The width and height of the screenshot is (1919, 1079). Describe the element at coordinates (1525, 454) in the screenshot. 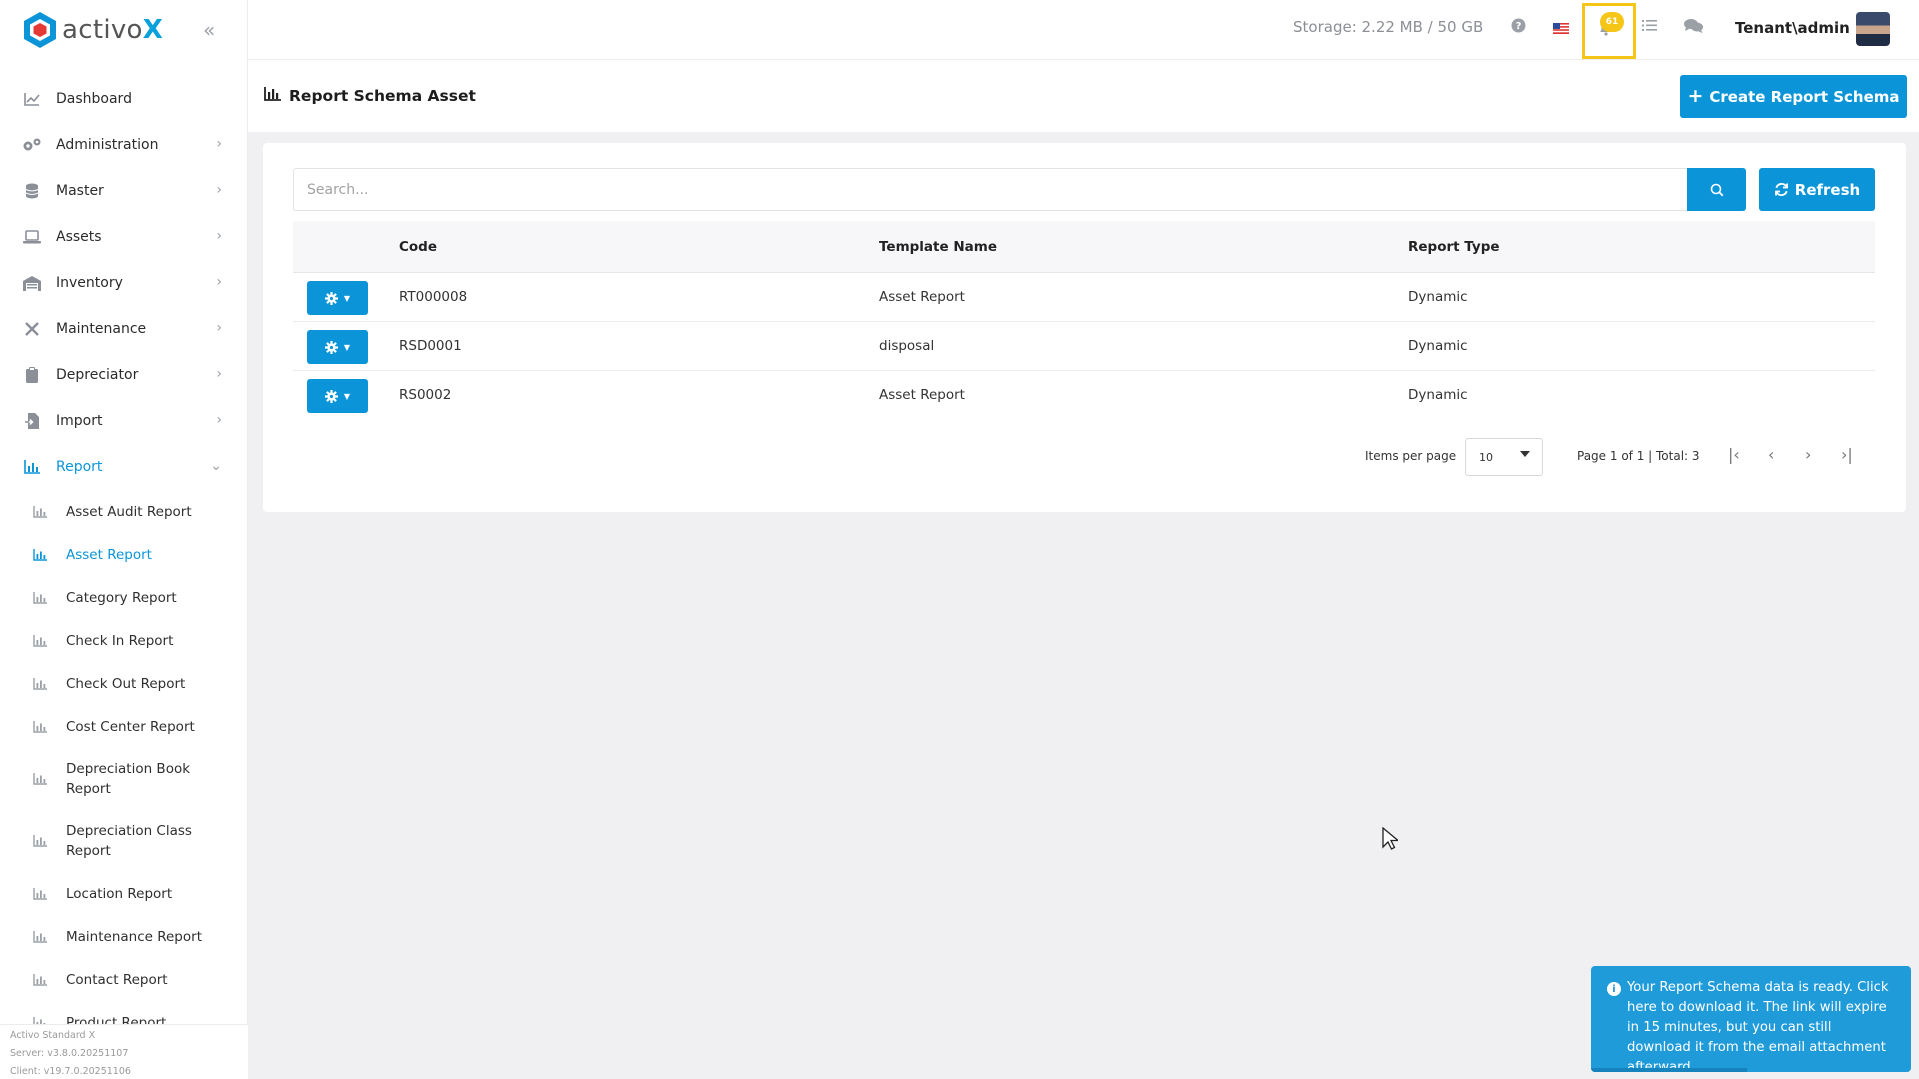

I see `caret-down-icon` at that location.